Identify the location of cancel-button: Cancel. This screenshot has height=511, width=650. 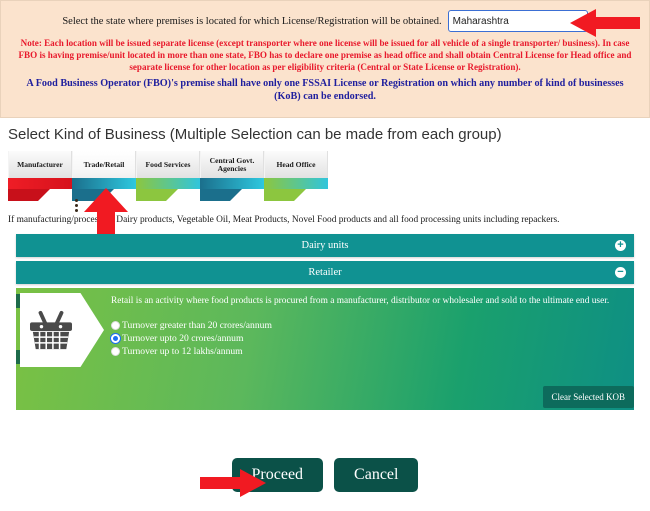
(376, 475).